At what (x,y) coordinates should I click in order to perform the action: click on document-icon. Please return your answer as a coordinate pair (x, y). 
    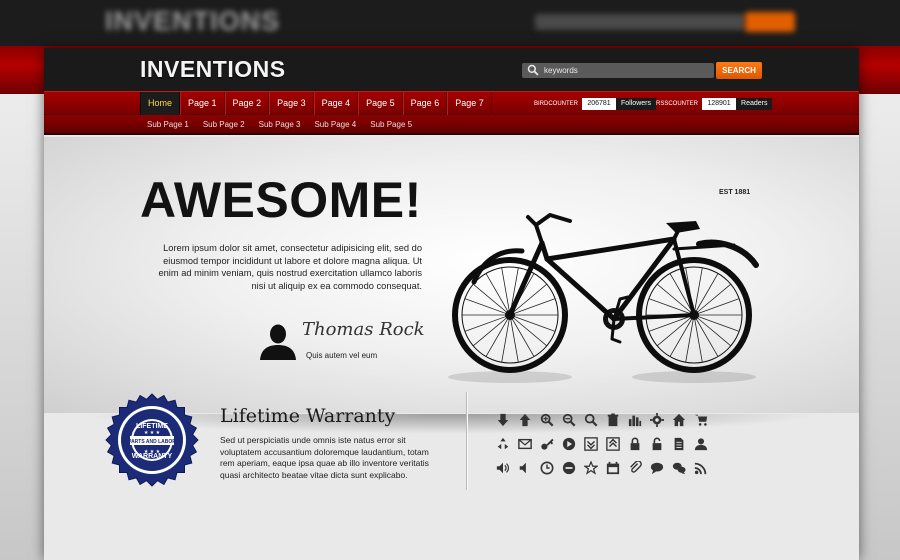
    Looking at the image, I should click on (679, 444).